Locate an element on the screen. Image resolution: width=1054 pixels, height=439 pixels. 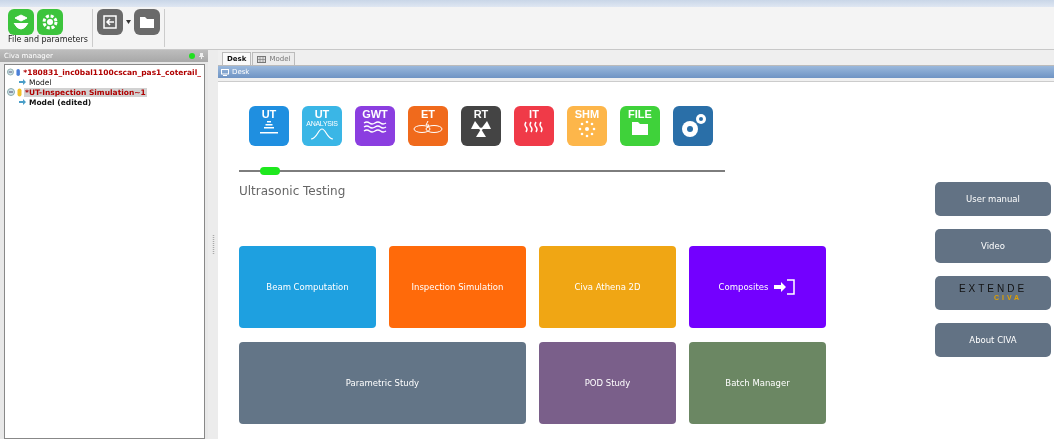
wave-icon is located at coordinates (322, 134).